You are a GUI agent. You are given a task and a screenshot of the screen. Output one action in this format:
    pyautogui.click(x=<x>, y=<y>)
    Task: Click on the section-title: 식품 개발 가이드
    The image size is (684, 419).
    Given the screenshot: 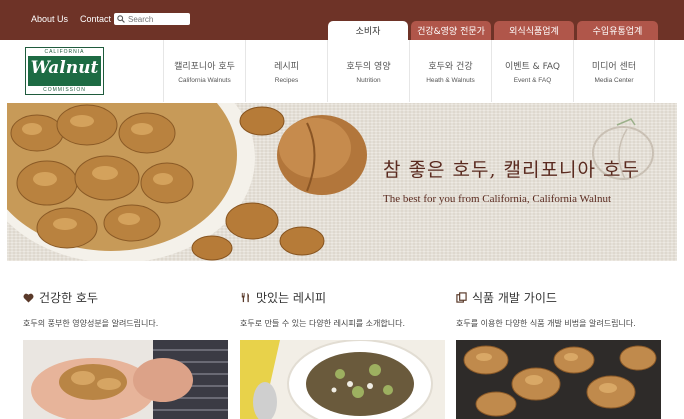 What is the action you would take?
    pyautogui.click(x=514, y=298)
    